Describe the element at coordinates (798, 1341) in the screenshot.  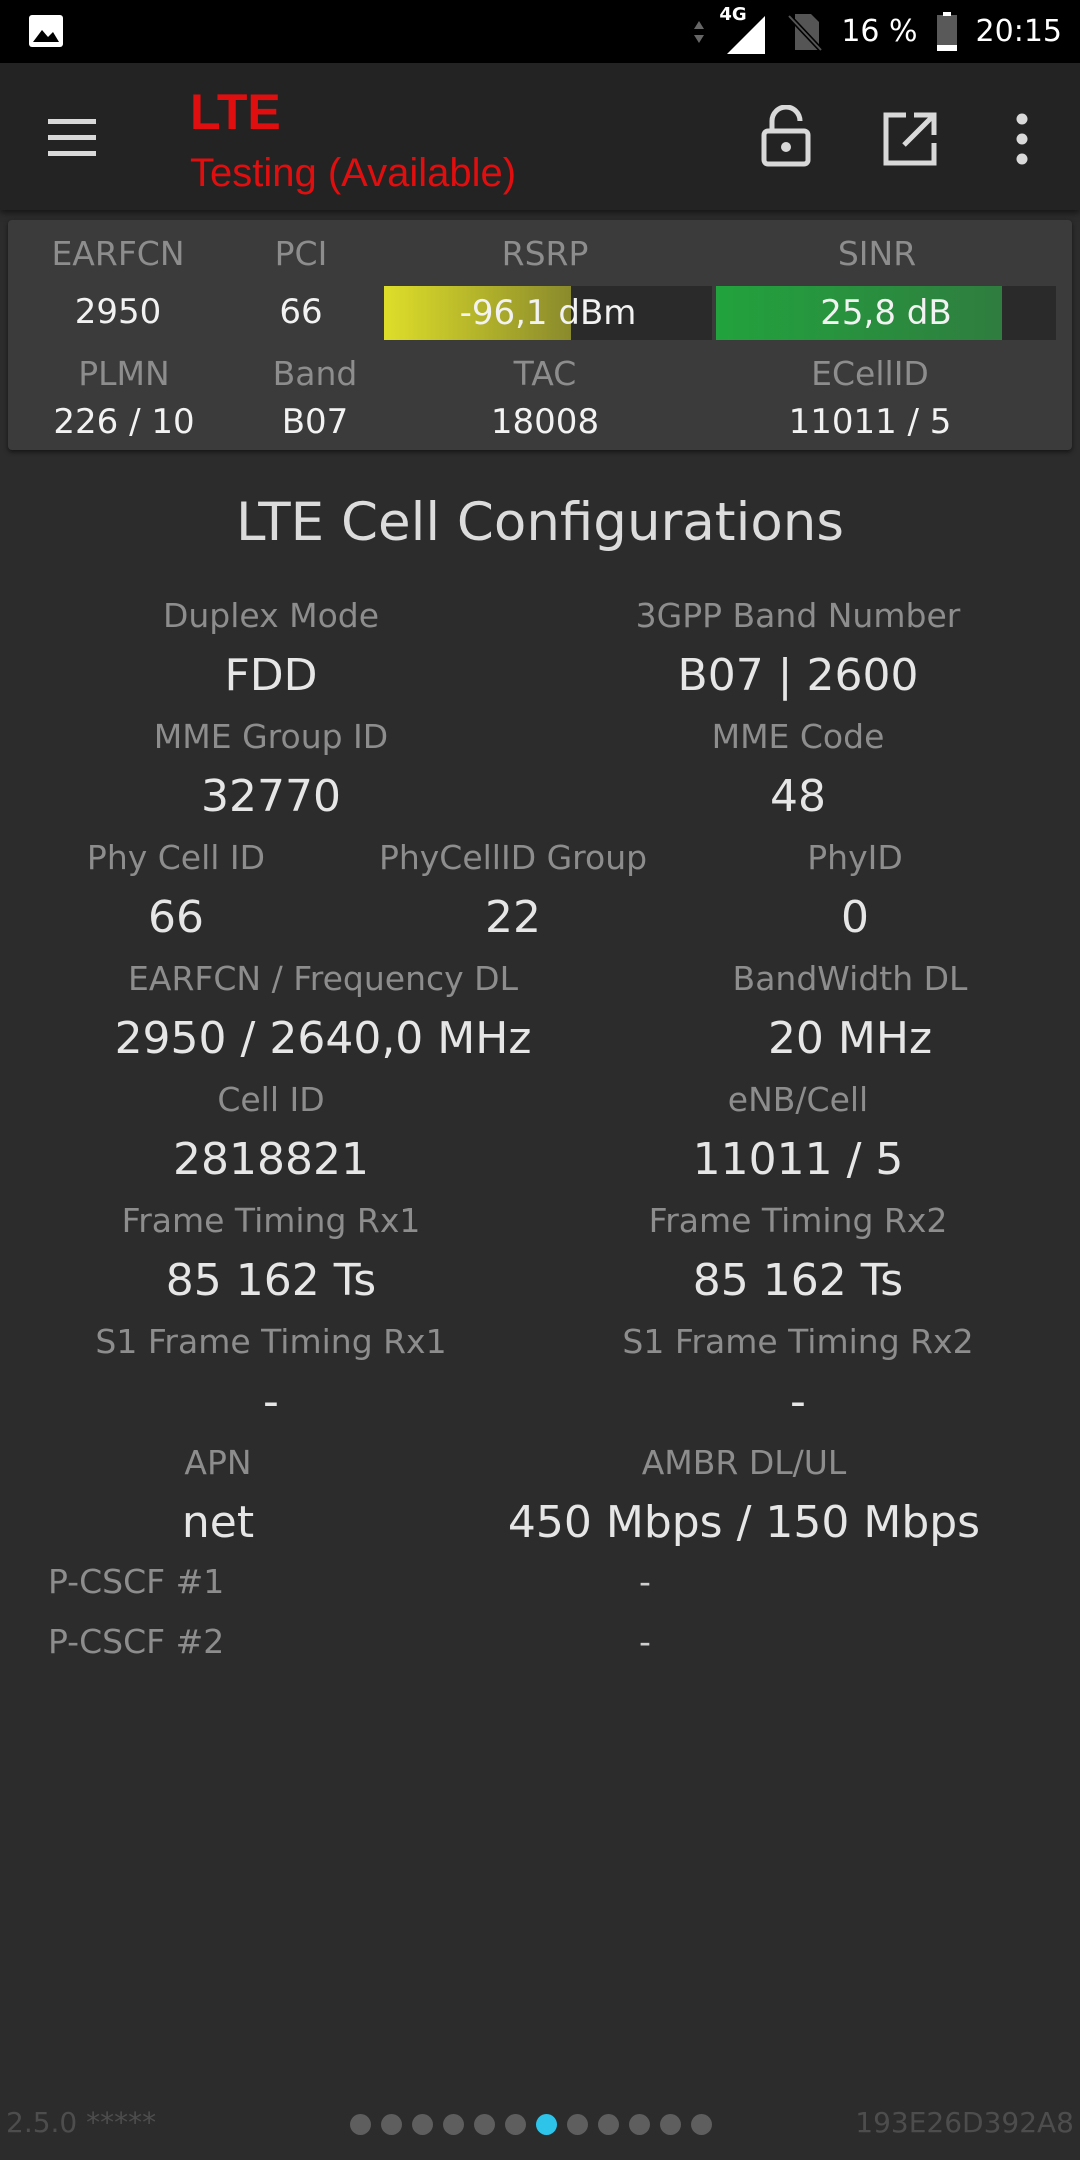
I see `s1-frame-timing-rx2-label: S1 Frame Timing Rx2` at that location.